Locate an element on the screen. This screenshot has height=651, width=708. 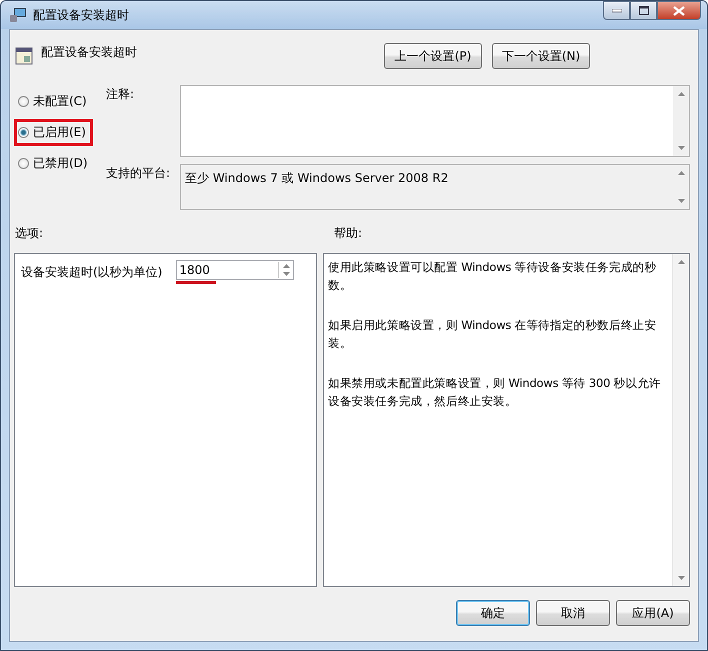
minimize-icon is located at coordinates (617, 10).